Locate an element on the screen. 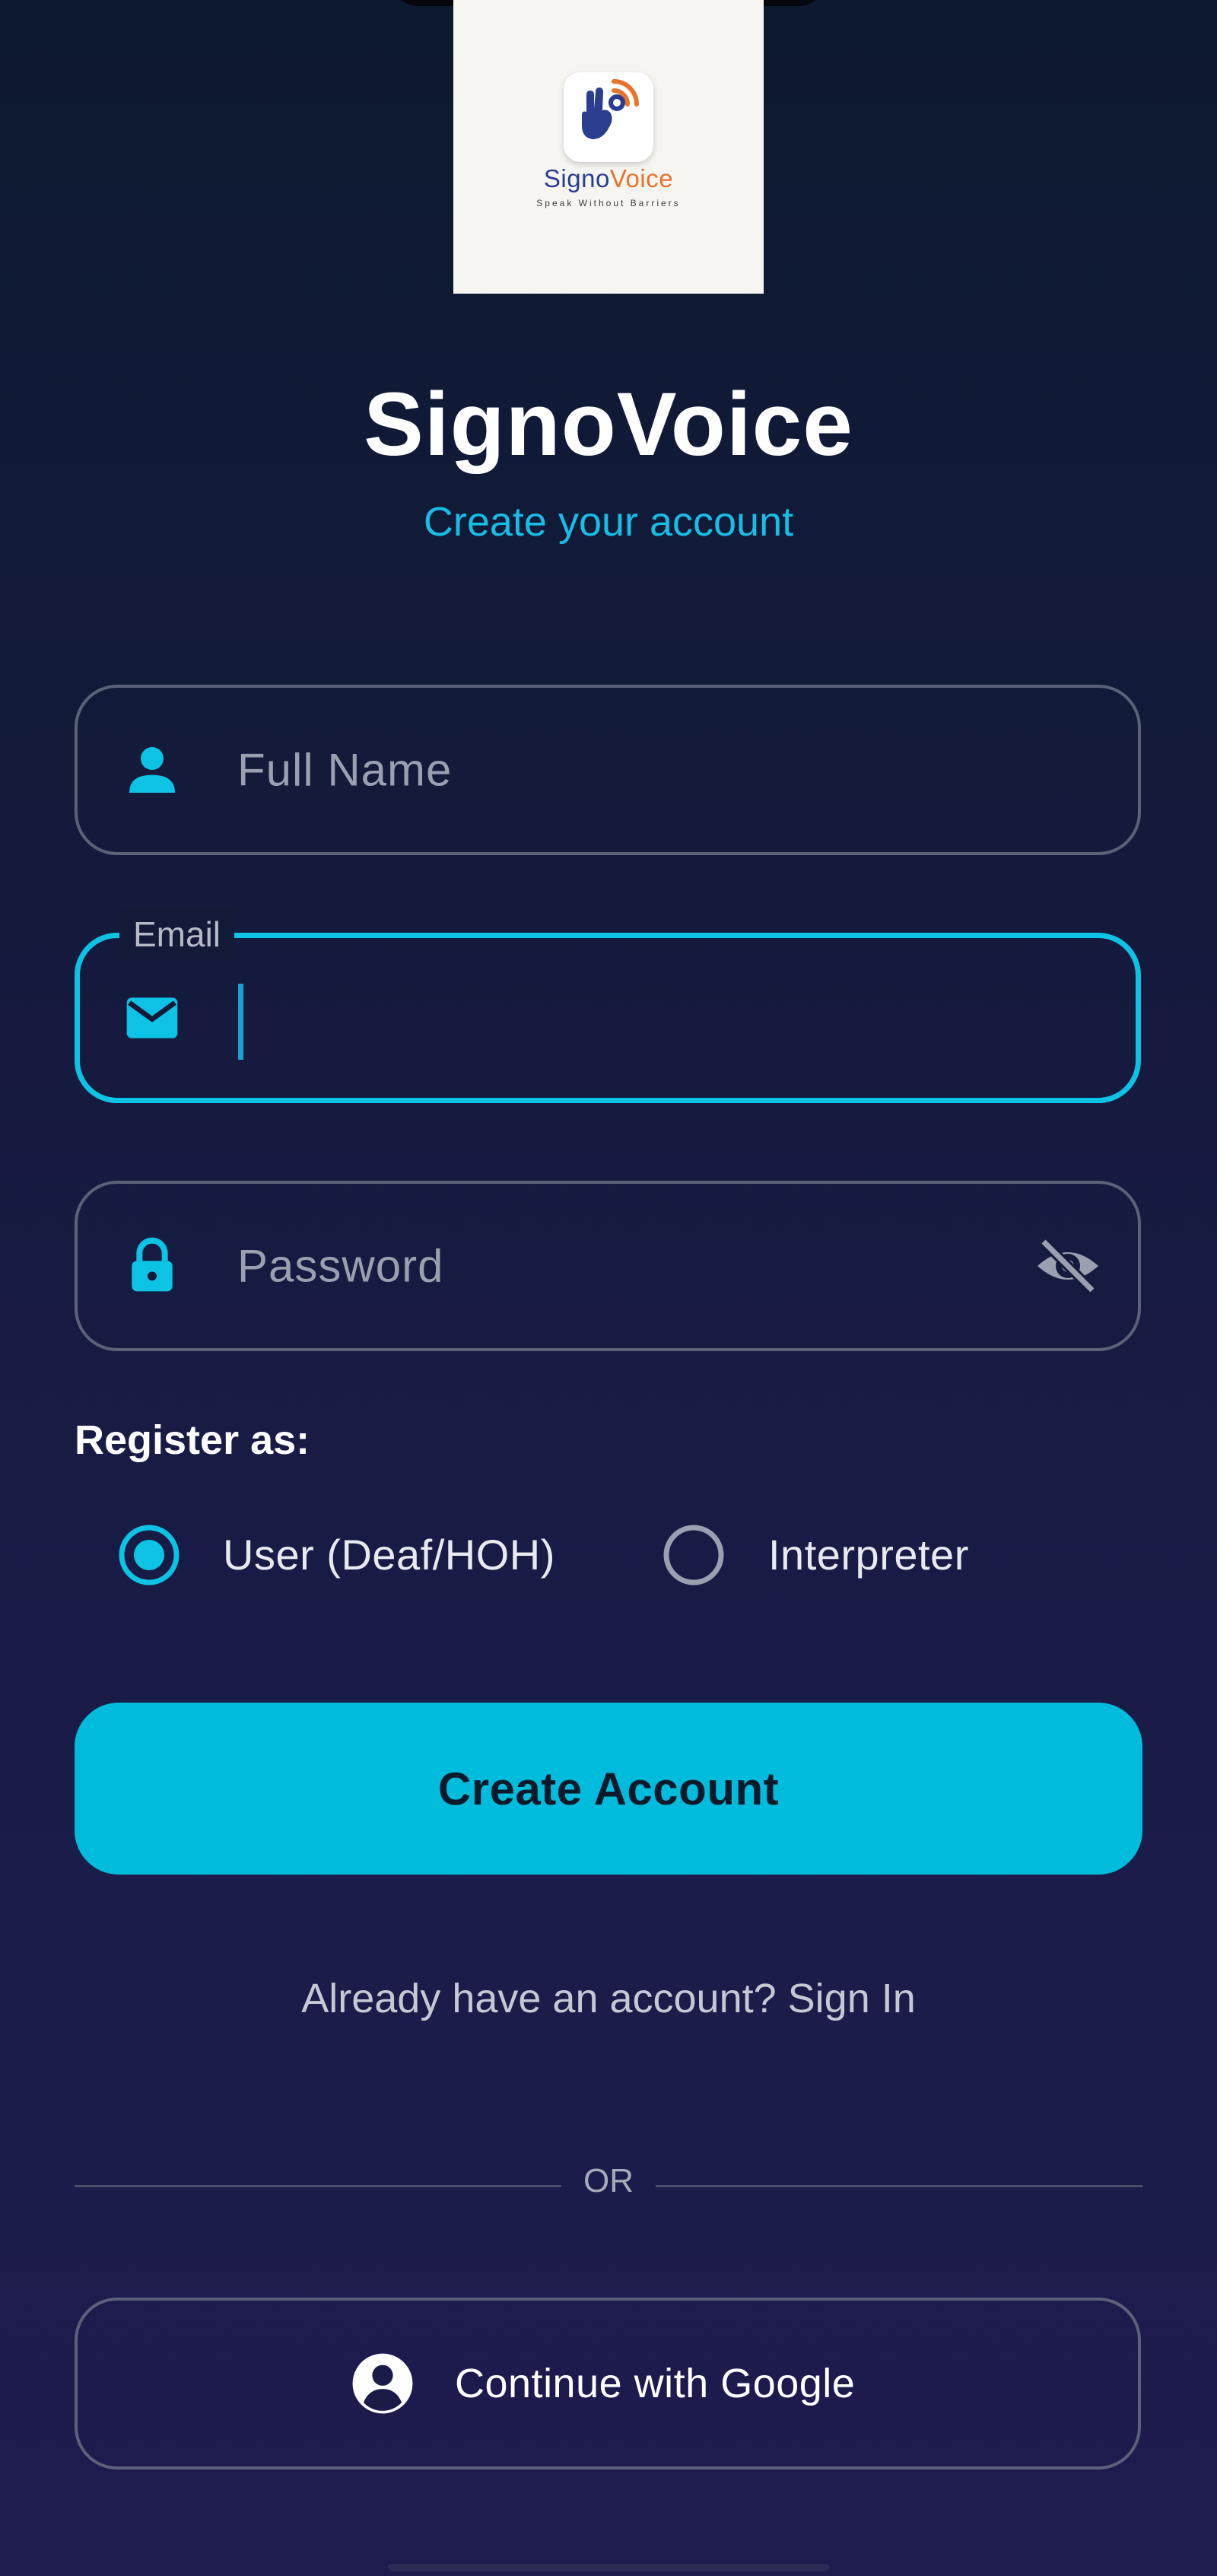 The width and height of the screenshot is (1217, 2576). page-title: SignoVoice is located at coordinates (608, 424).